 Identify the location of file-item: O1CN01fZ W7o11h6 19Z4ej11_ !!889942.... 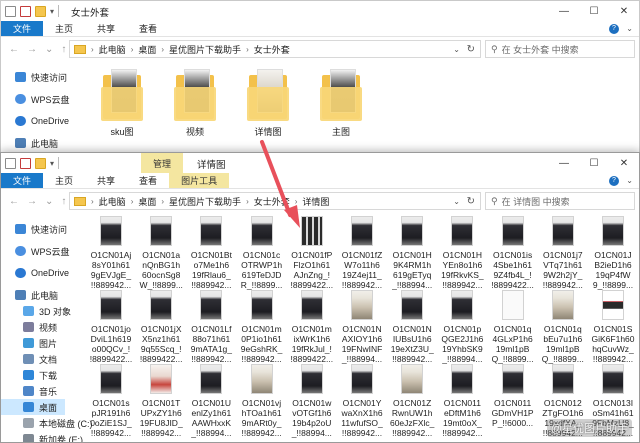
(362, 253).